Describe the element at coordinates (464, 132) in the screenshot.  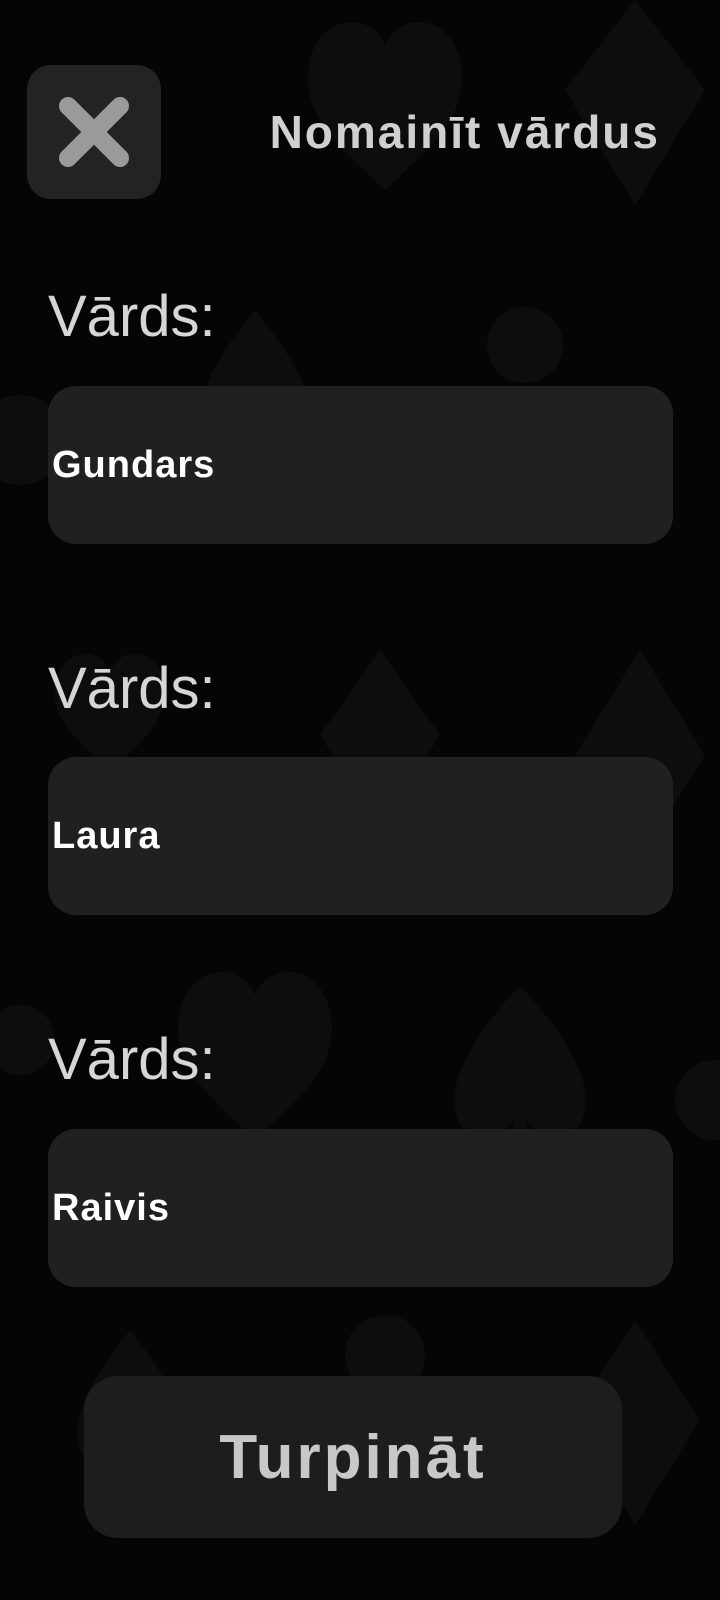
I see `page-title: Nomainīt vārdus` at that location.